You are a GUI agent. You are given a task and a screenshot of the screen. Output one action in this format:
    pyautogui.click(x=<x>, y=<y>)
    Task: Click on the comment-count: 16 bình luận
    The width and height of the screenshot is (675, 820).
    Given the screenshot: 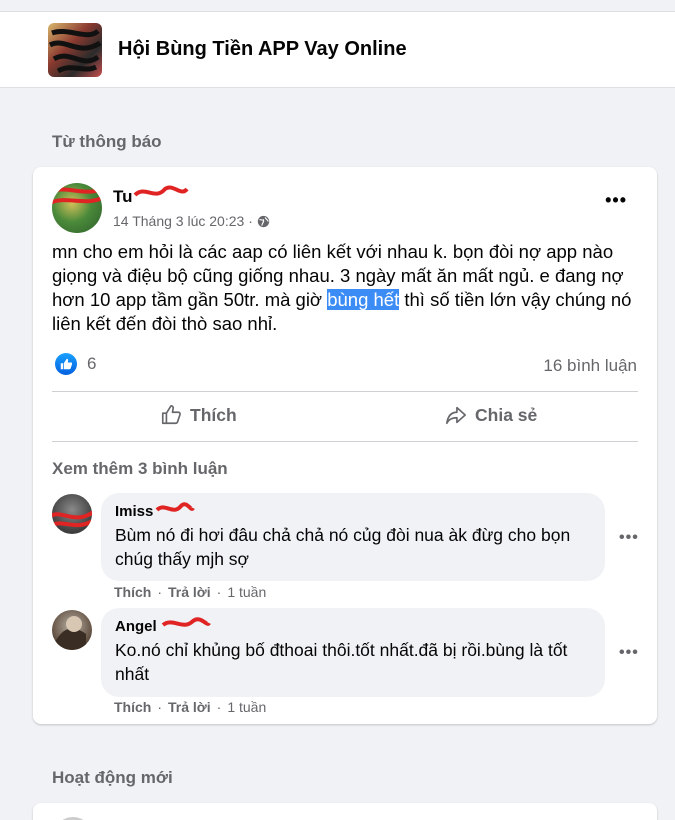 What is the action you would take?
    pyautogui.click(x=590, y=366)
    